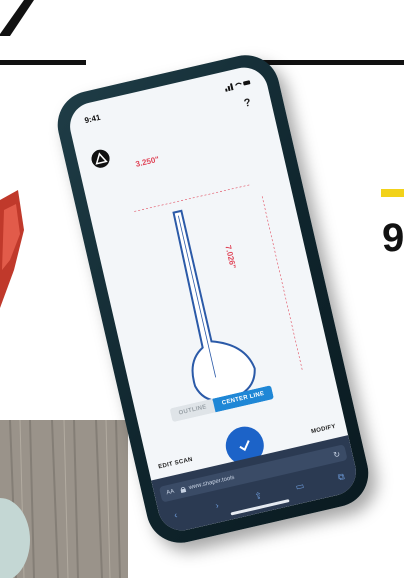 Image resolution: width=404 pixels, height=578 pixels. What do you see at coordinates (92, 119) in the screenshot?
I see `status-time: 9:41` at bounding box center [92, 119].